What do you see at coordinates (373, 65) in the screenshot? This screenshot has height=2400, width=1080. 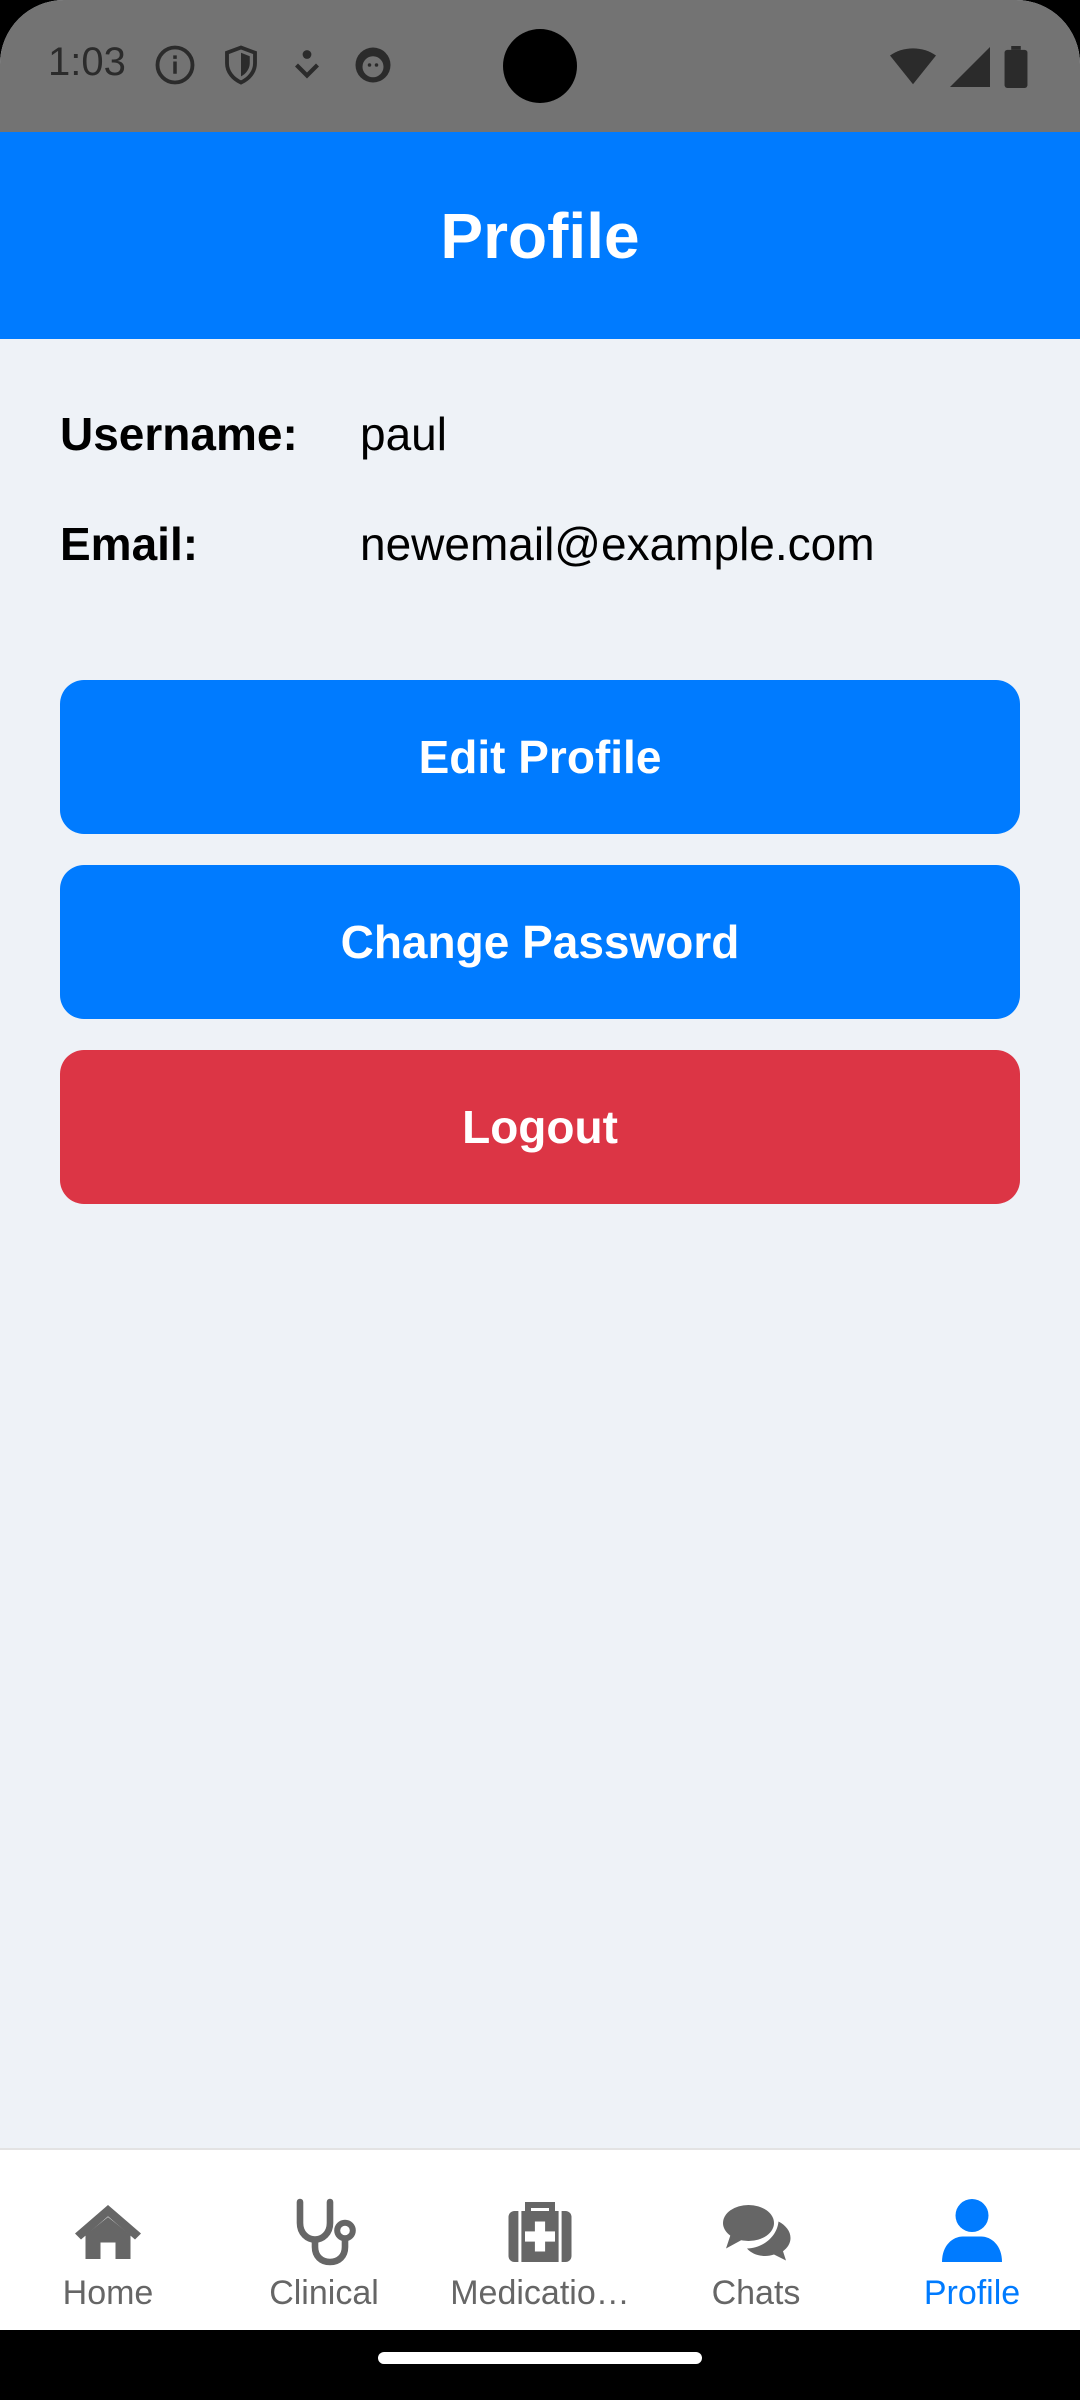 I see `cat-icon` at bounding box center [373, 65].